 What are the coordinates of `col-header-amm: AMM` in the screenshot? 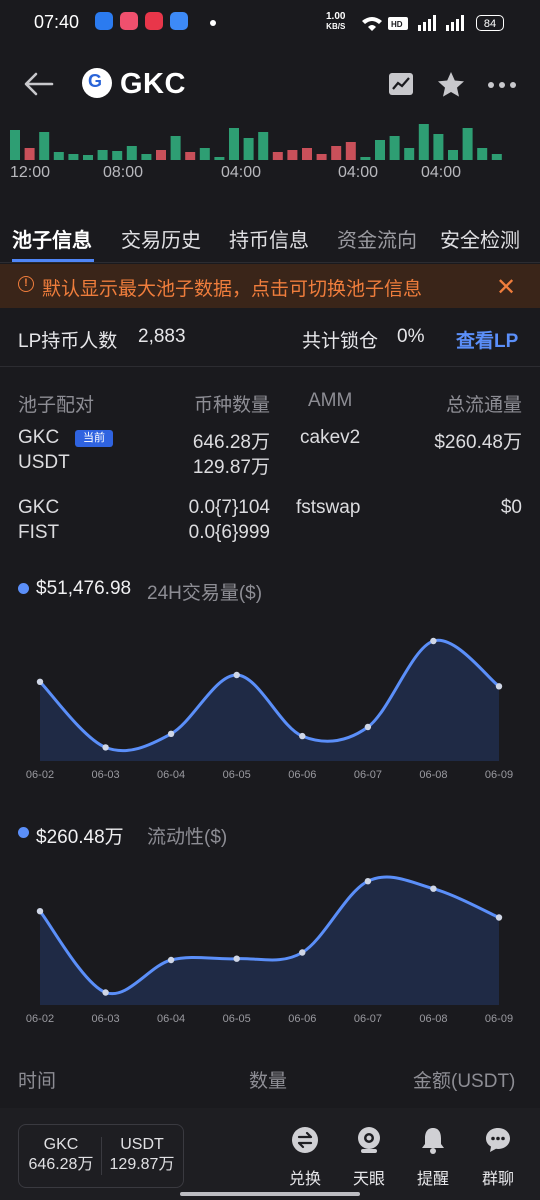 It's located at (330, 400).